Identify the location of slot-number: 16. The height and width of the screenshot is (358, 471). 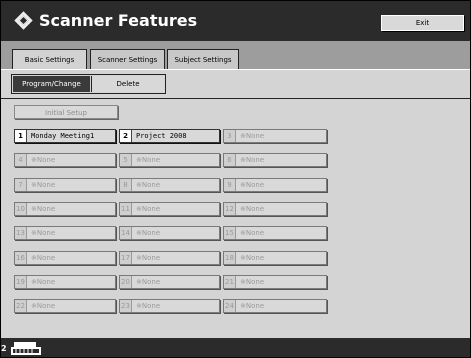
(21, 258).